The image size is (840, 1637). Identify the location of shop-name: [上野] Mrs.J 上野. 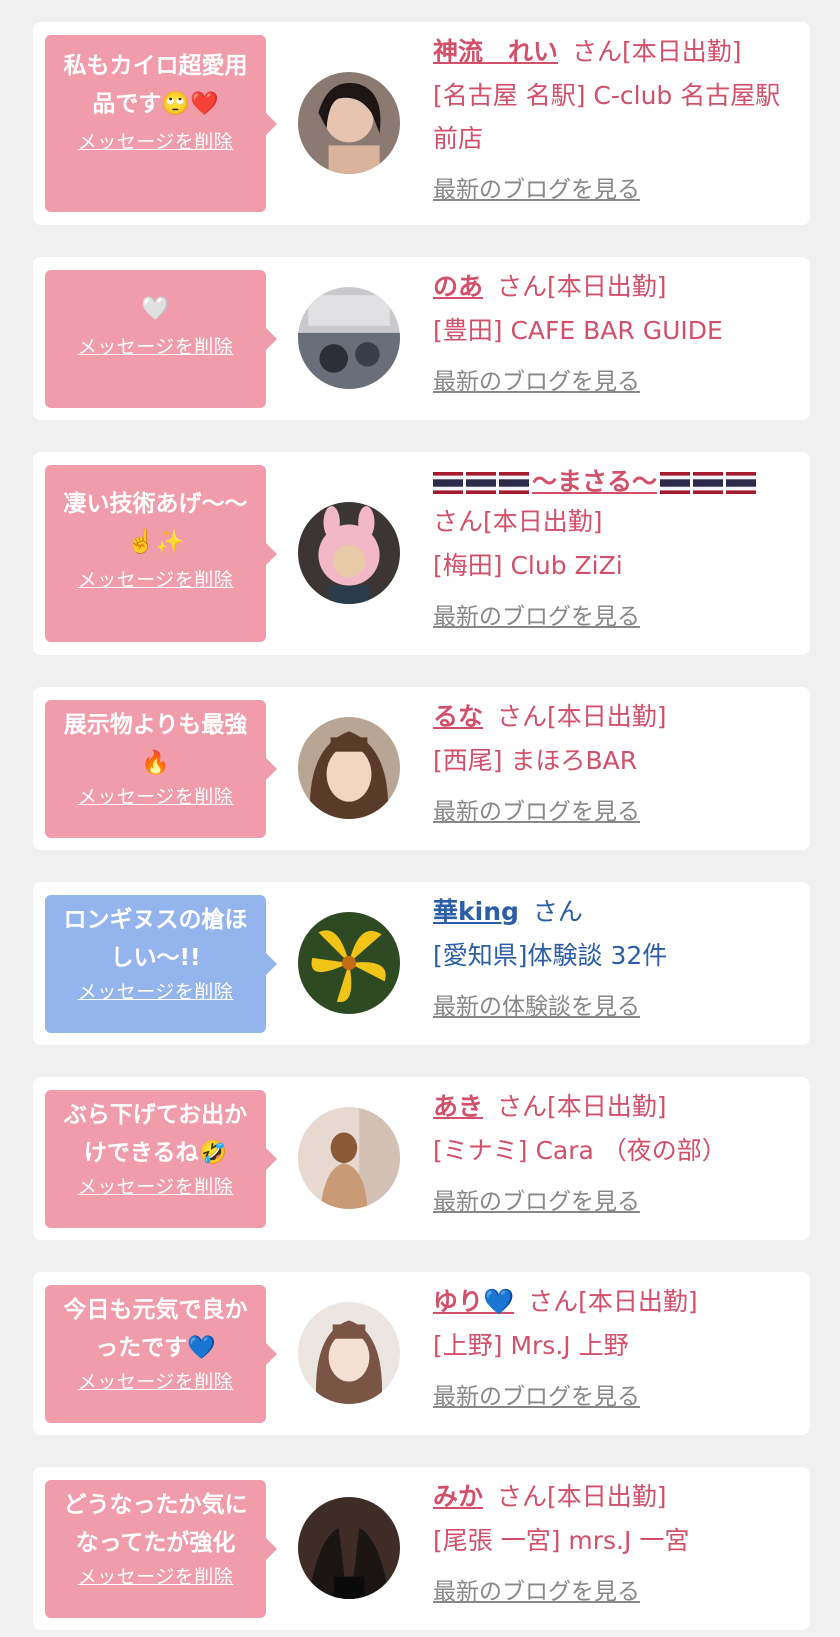
(531, 1345).